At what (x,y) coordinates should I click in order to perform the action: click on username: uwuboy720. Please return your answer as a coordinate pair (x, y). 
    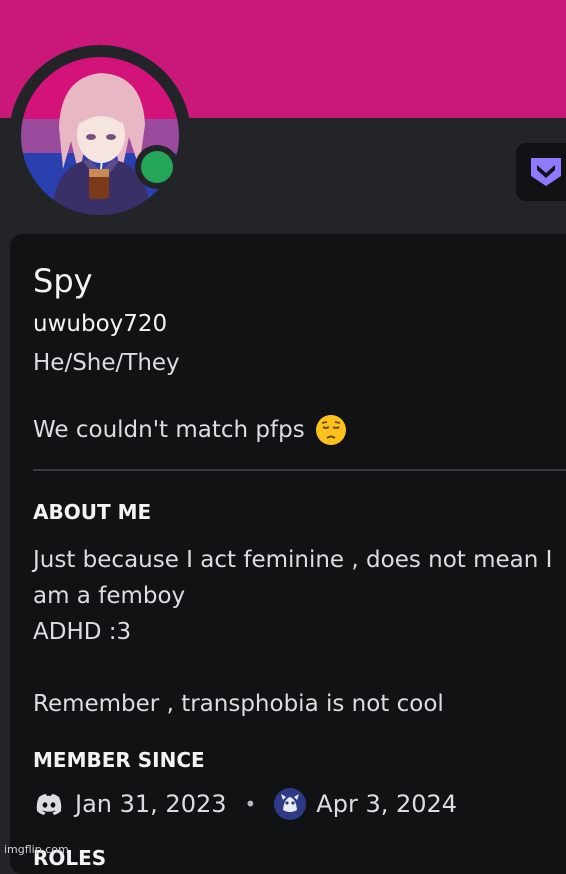
    Looking at the image, I should click on (100, 324).